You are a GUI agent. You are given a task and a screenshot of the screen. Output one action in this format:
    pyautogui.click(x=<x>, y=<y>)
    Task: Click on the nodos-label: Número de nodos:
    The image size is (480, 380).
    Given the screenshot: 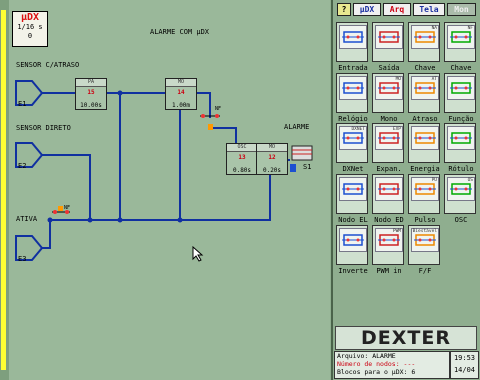 What is the action you would take?
    pyautogui.click(x=368, y=364)
    